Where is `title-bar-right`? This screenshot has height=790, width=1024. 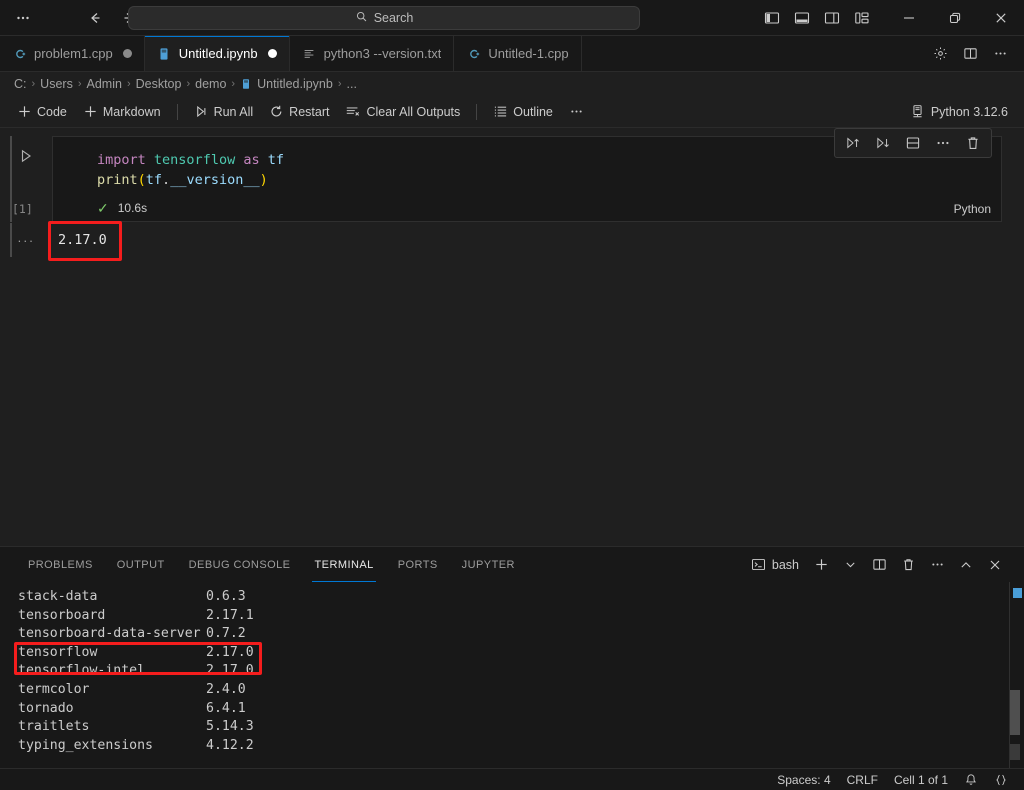
title-bar-right is located at coordinates (891, 17).